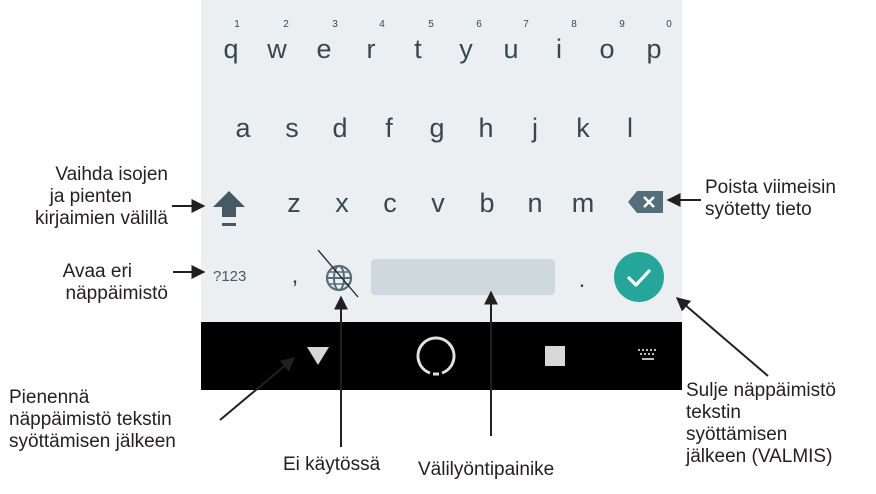 The image size is (876, 494). I want to click on key-k: k, so click(583, 128).